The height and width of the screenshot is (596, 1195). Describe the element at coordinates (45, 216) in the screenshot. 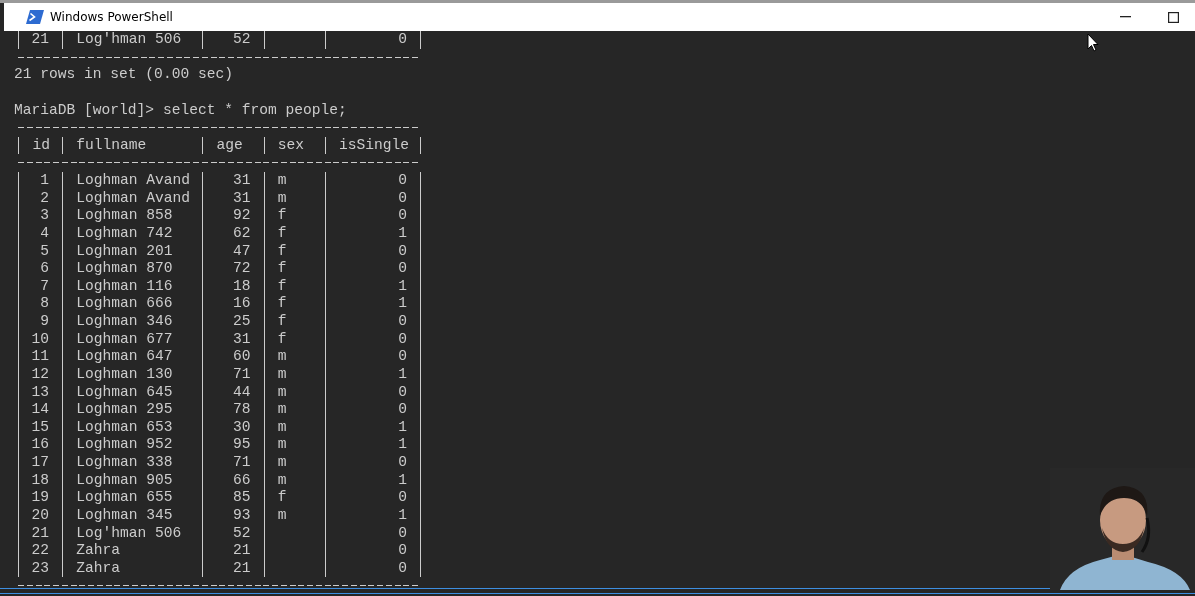

I see `table-cell: 3` at that location.